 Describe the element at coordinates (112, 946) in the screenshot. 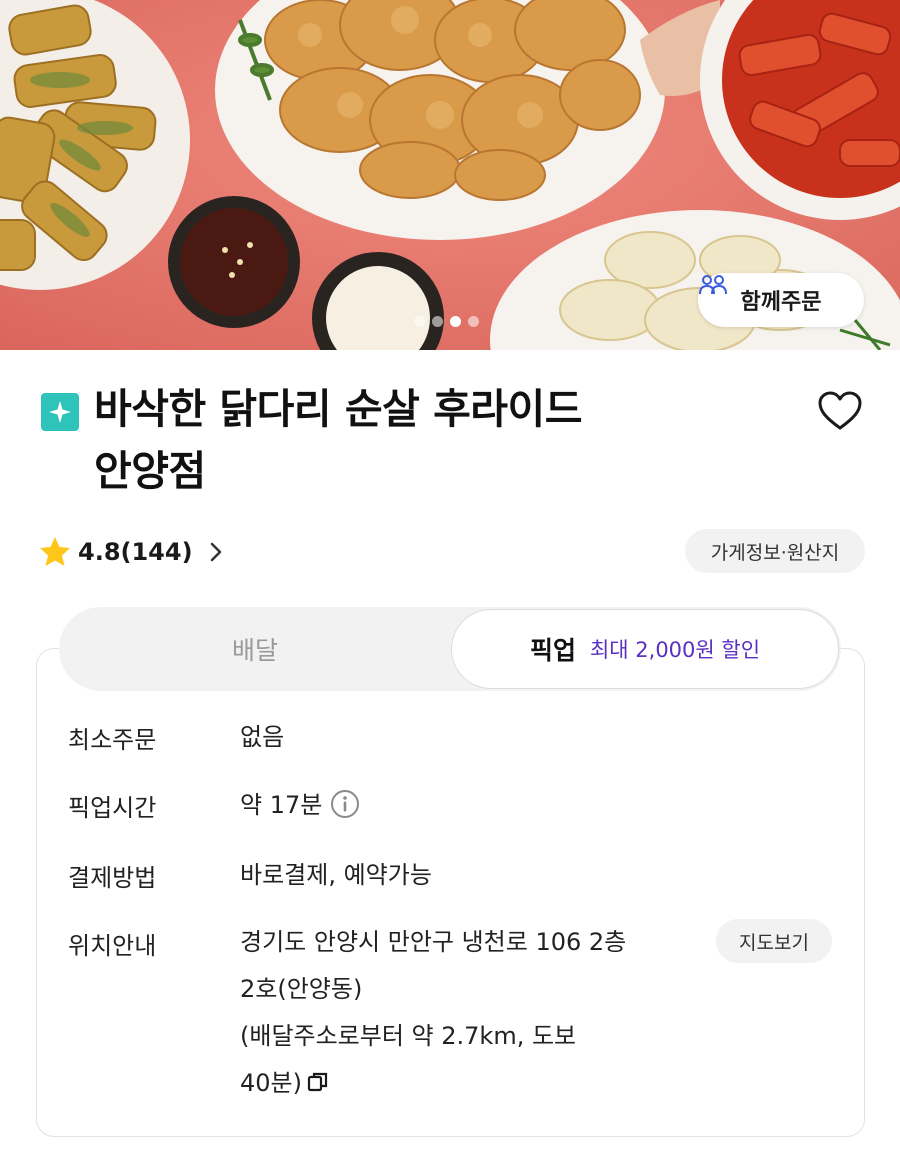

I see `location-label: 위치안내` at that location.